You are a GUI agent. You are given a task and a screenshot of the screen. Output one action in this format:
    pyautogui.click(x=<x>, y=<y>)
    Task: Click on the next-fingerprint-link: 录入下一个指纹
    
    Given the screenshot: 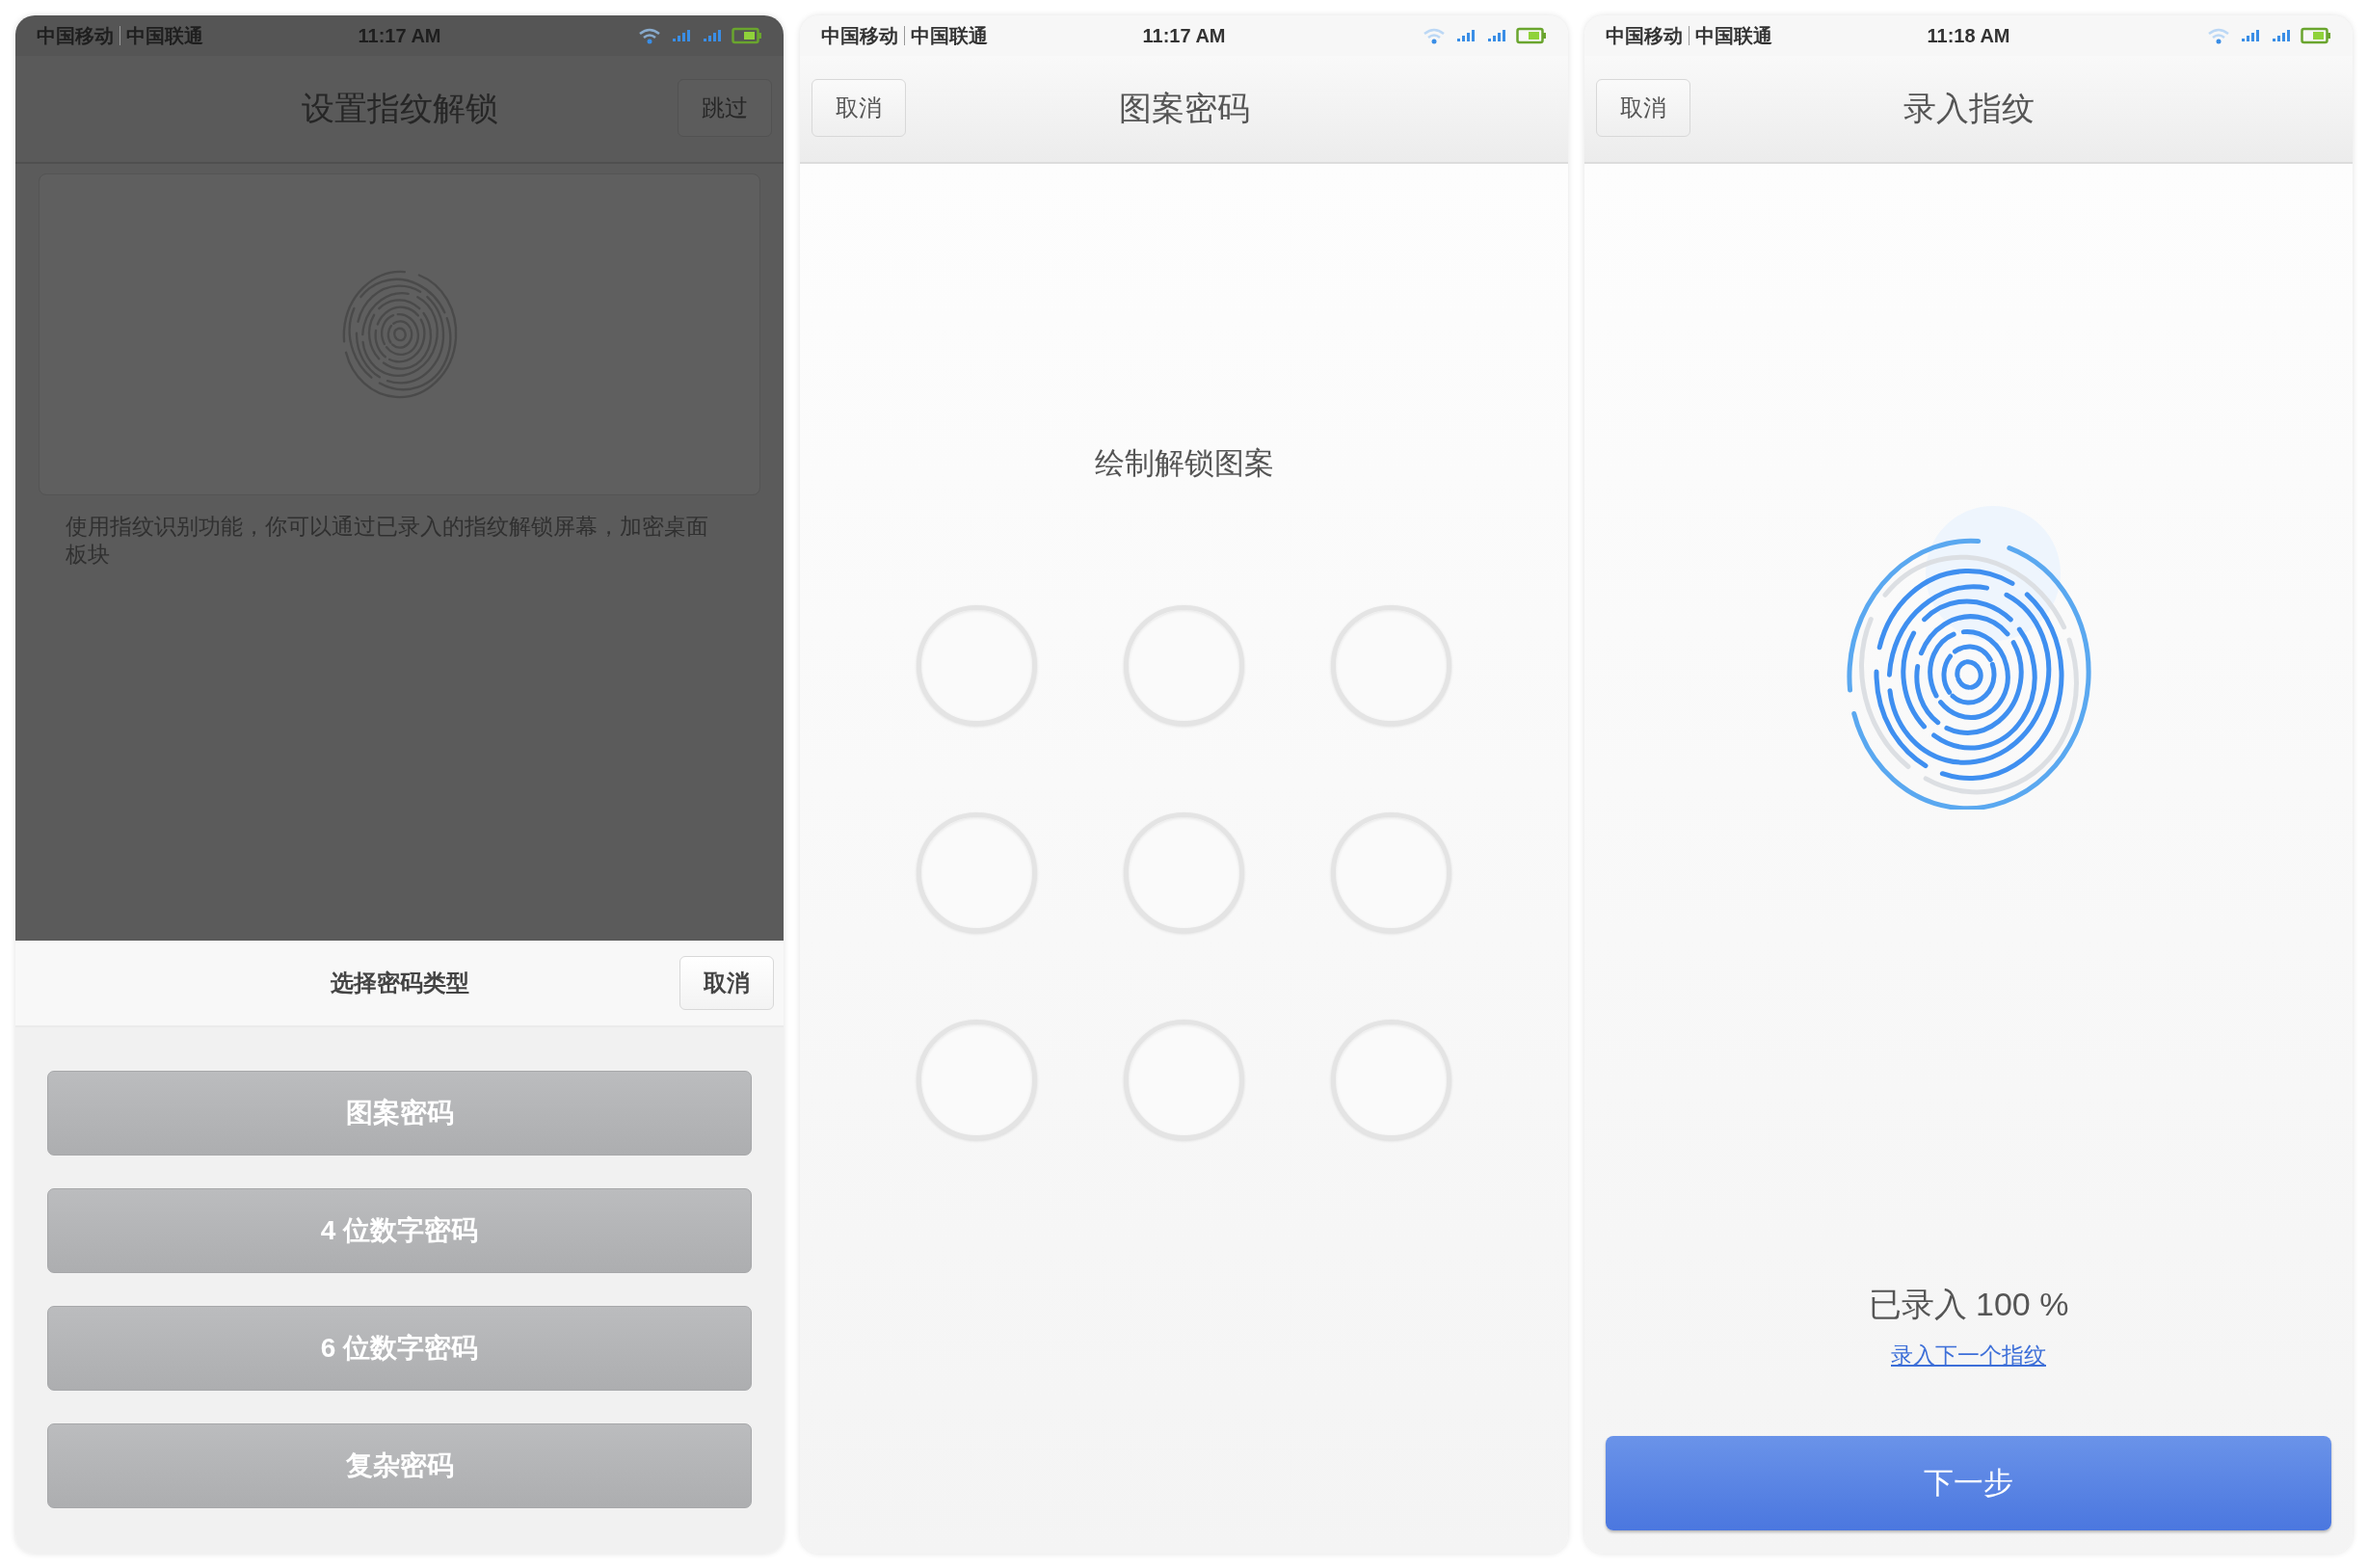 What is the action you would take?
    pyautogui.click(x=1968, y=1355)
    